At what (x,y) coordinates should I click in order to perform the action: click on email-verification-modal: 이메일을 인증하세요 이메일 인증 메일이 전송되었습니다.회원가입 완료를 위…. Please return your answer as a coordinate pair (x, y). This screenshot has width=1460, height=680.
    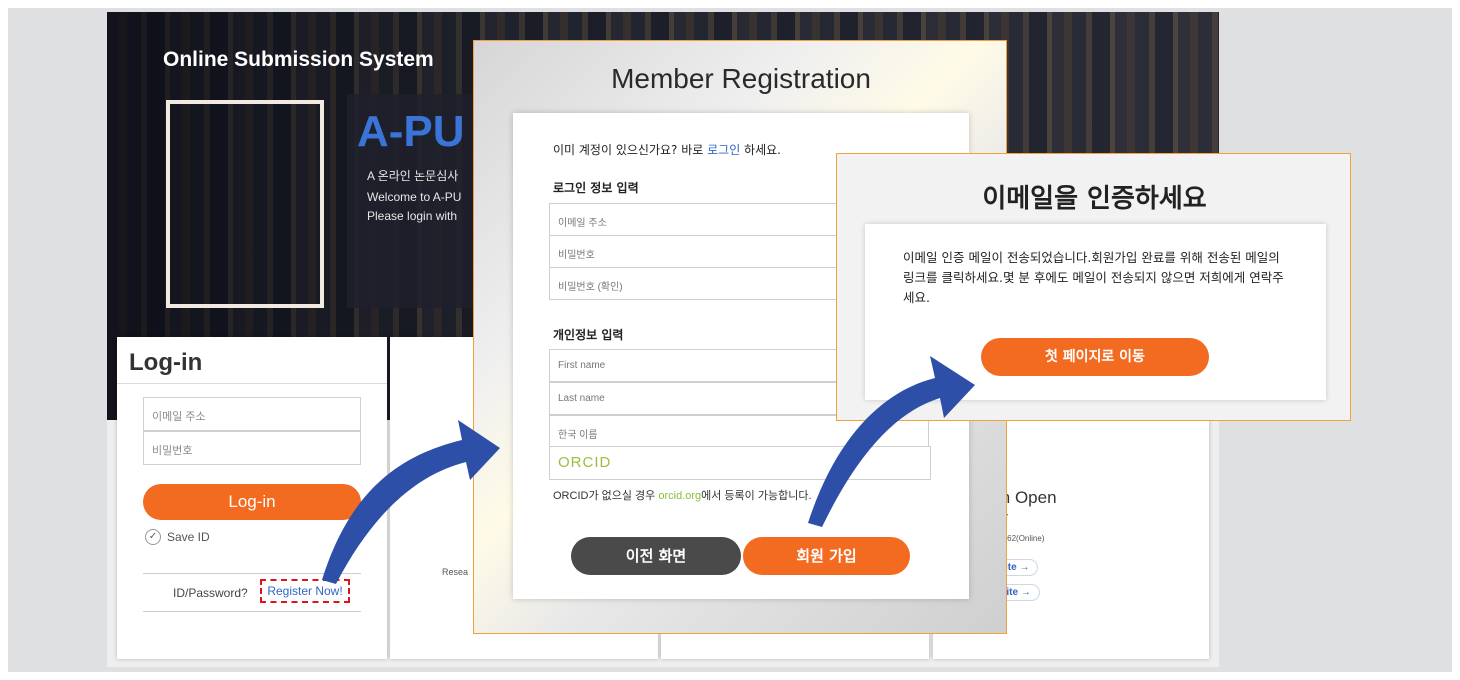
    Looking at the image, I should click on (1093, 287).